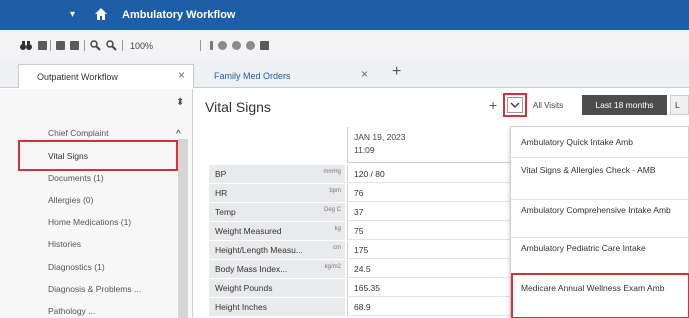 Image resolution: width=689 pixels, height=318 pixels. Describe the element at coordinates (77, 76) in the screenshot. I see `tab-label: Outpatient Workflow` at that location.